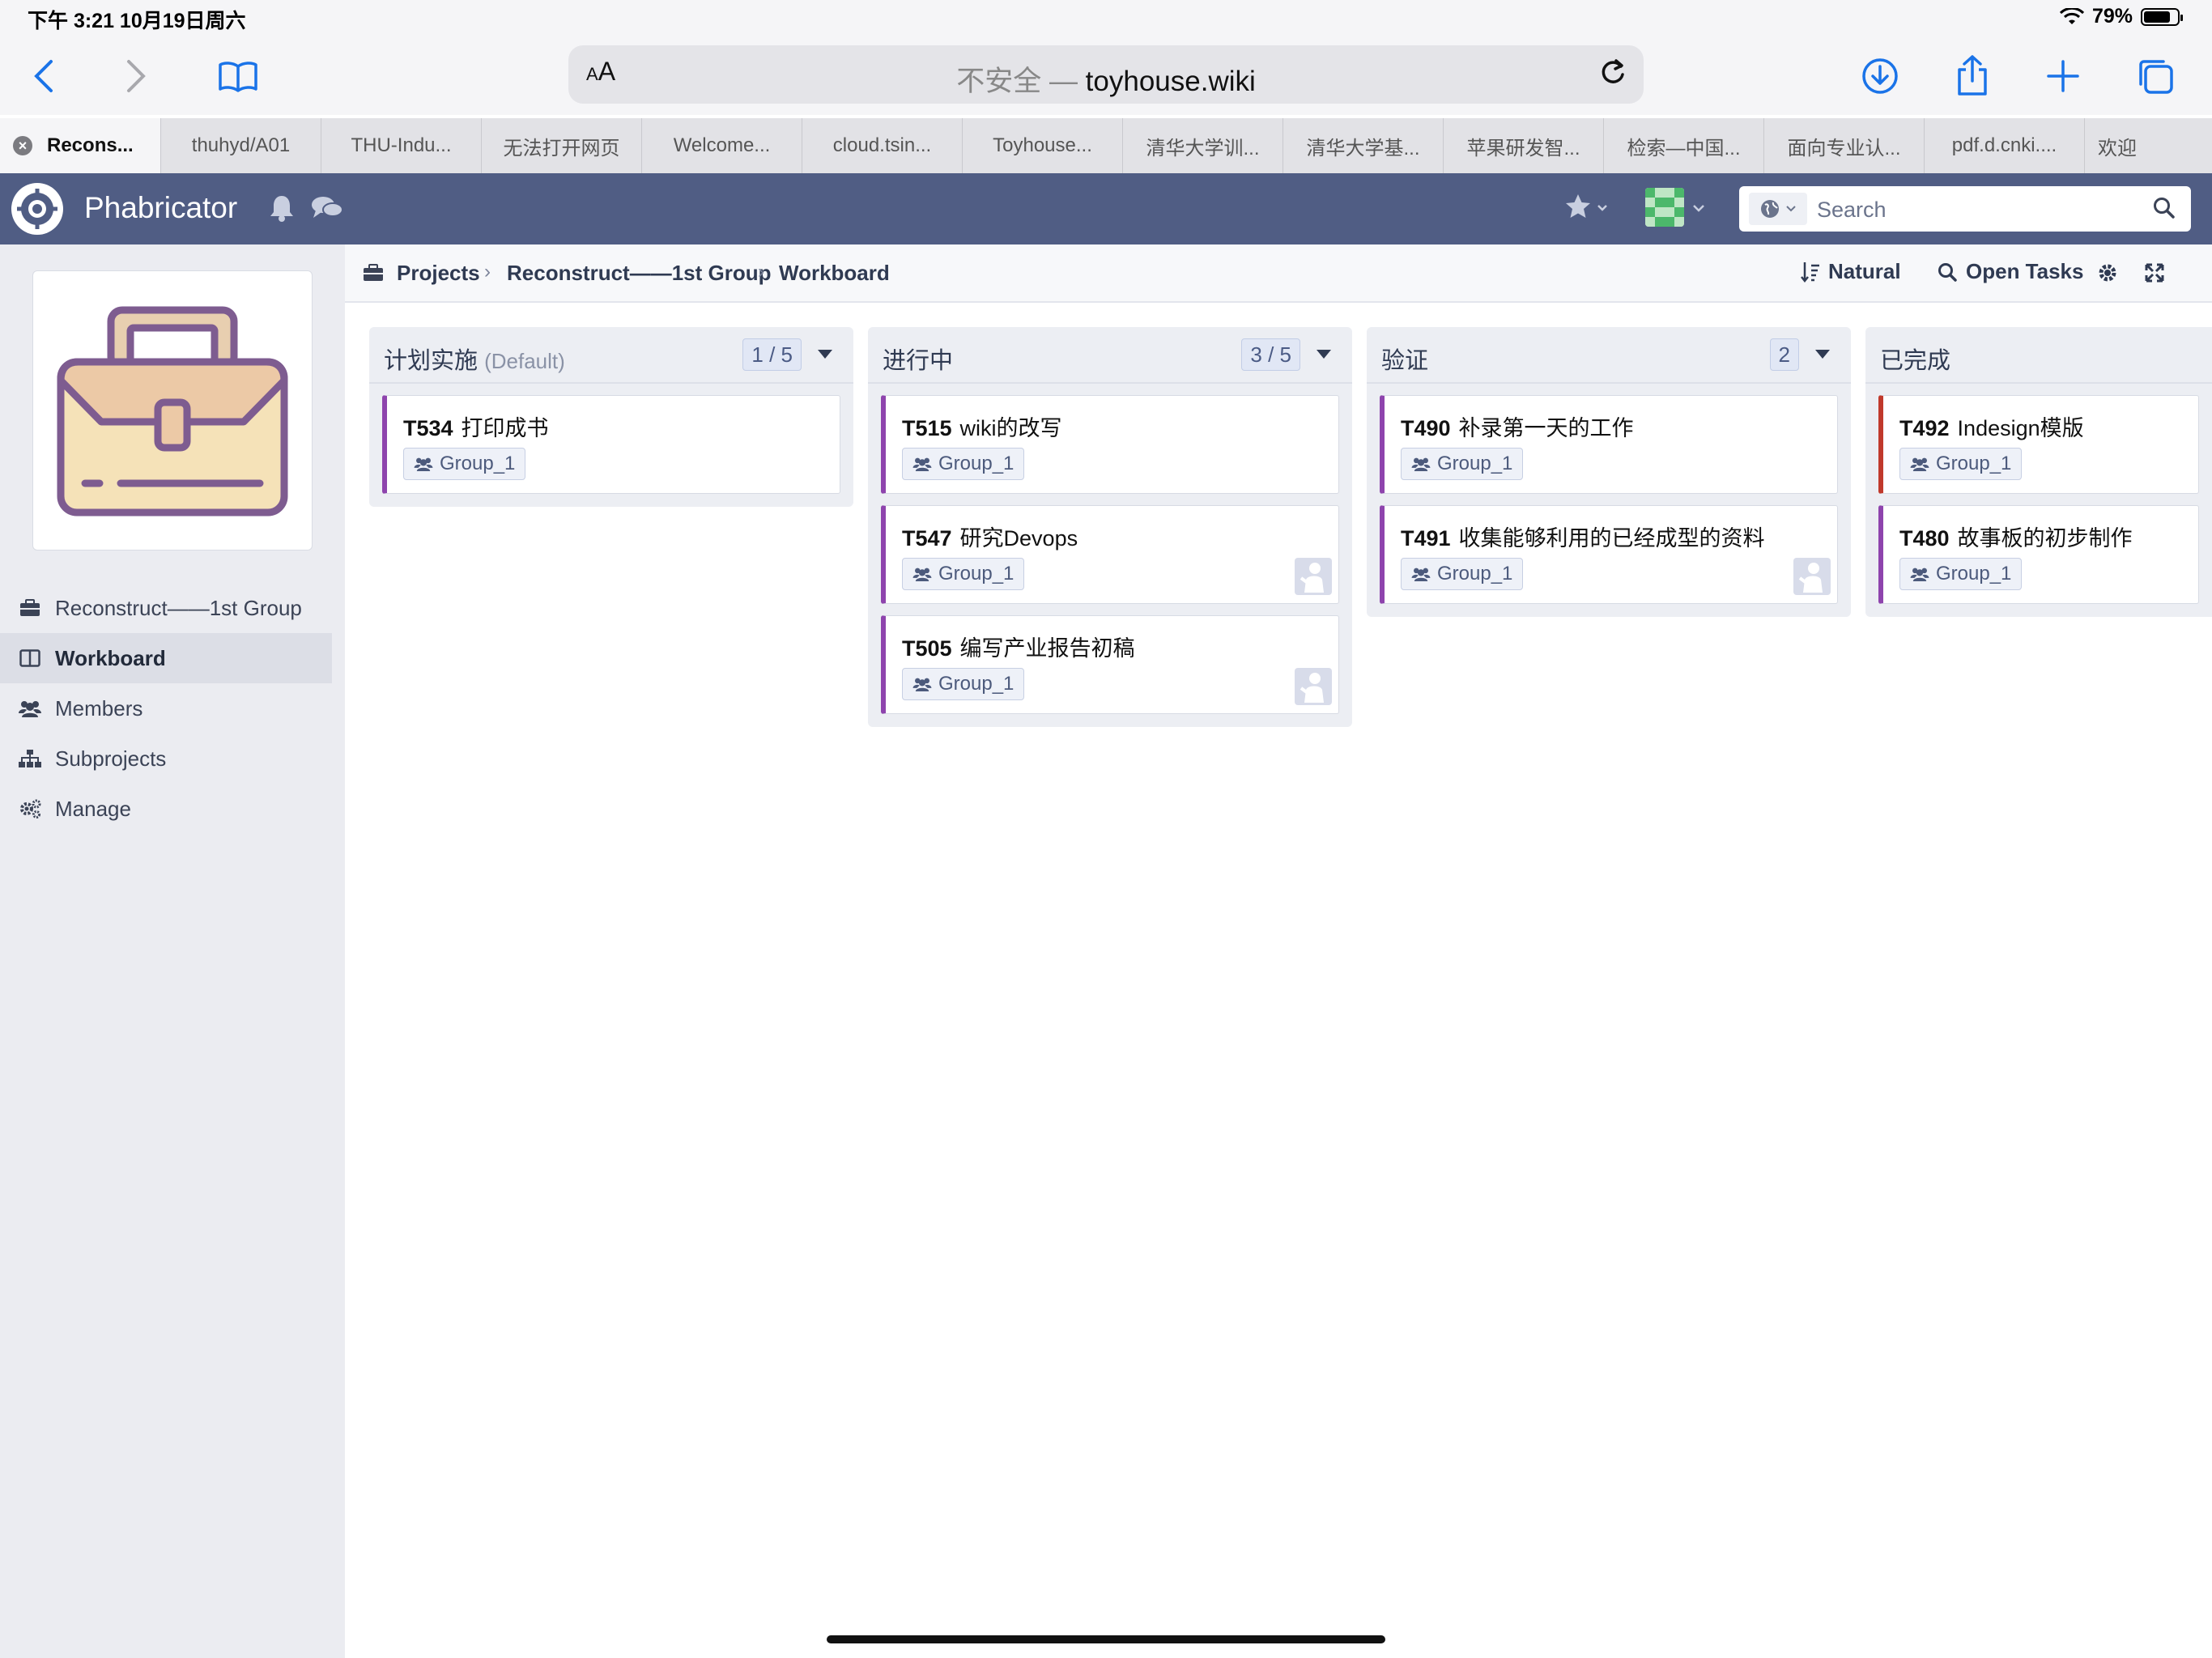  I want to click on sidebar-item-project: Reconstruct——1st Group, so click(166, 608).